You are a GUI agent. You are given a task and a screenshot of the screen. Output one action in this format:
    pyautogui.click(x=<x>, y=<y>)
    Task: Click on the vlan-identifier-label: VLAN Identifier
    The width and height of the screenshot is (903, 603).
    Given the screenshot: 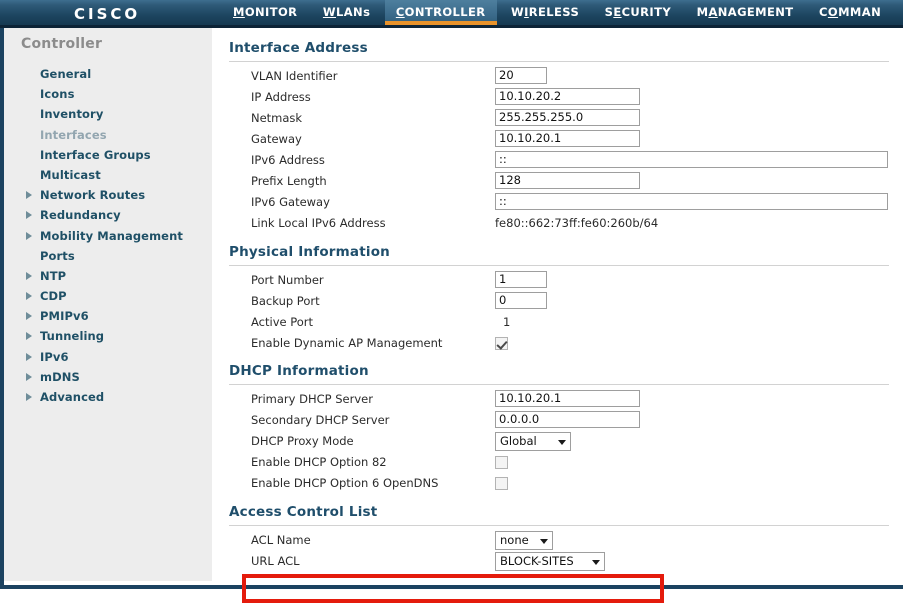 What is the action you would take?
    pyautogui.click(x=294, y=76)
    